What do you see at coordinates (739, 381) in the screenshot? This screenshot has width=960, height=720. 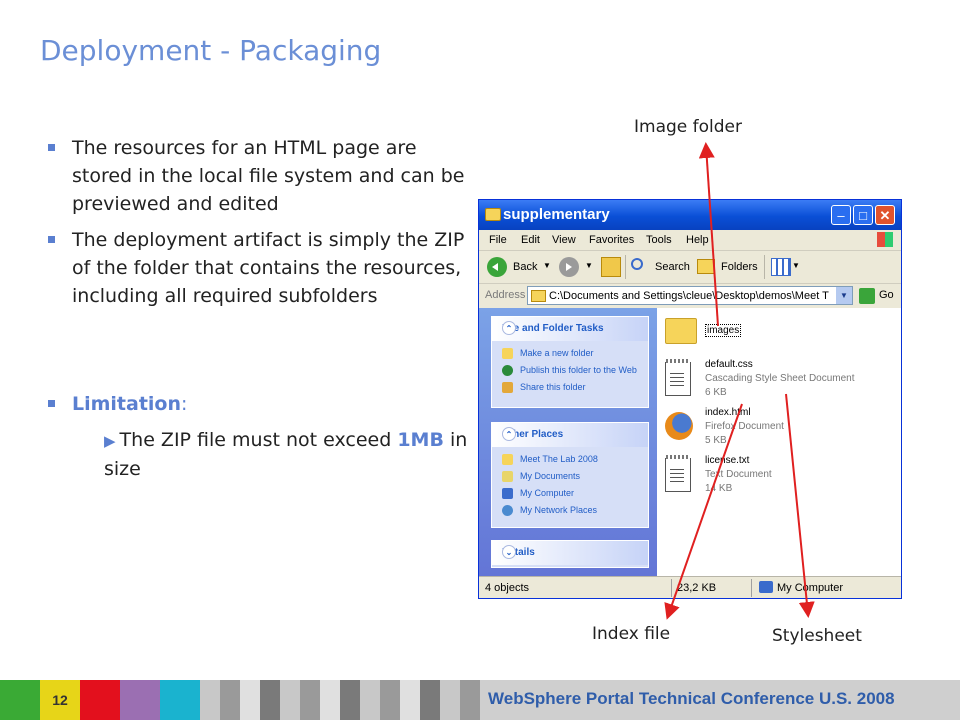 I see `callout-arrows` at bounding box center [739, 381].